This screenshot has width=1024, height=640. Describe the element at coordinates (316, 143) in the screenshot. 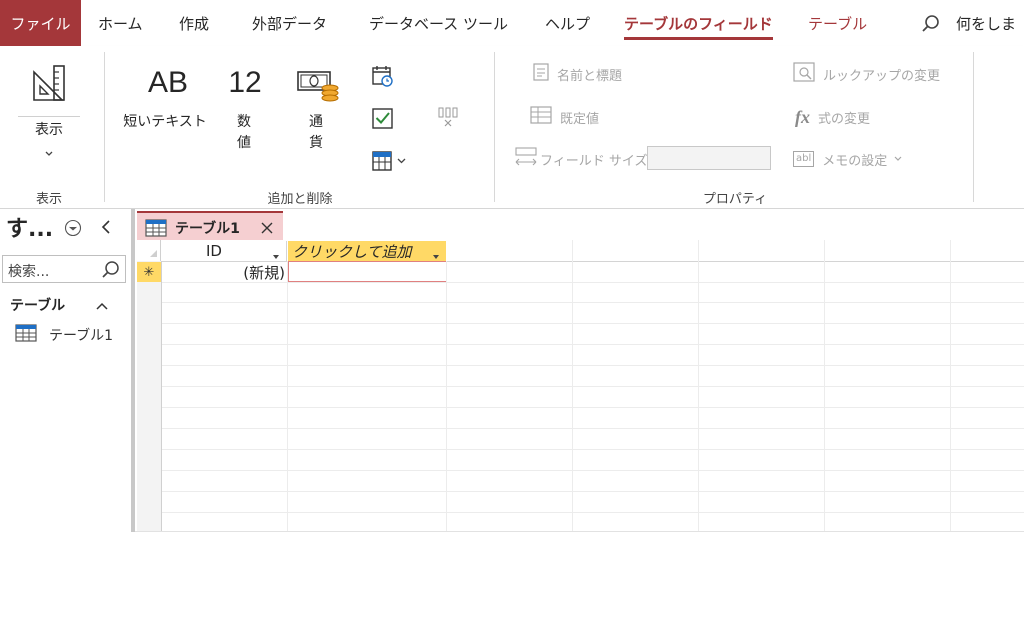

I see `currency-button-line2: 貨` at that location.